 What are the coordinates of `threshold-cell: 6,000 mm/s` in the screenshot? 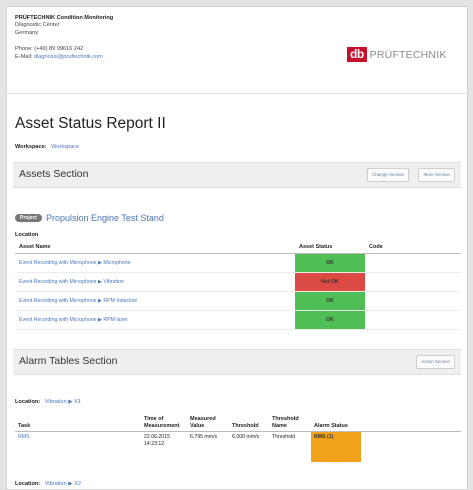 It's located at (246, 437).